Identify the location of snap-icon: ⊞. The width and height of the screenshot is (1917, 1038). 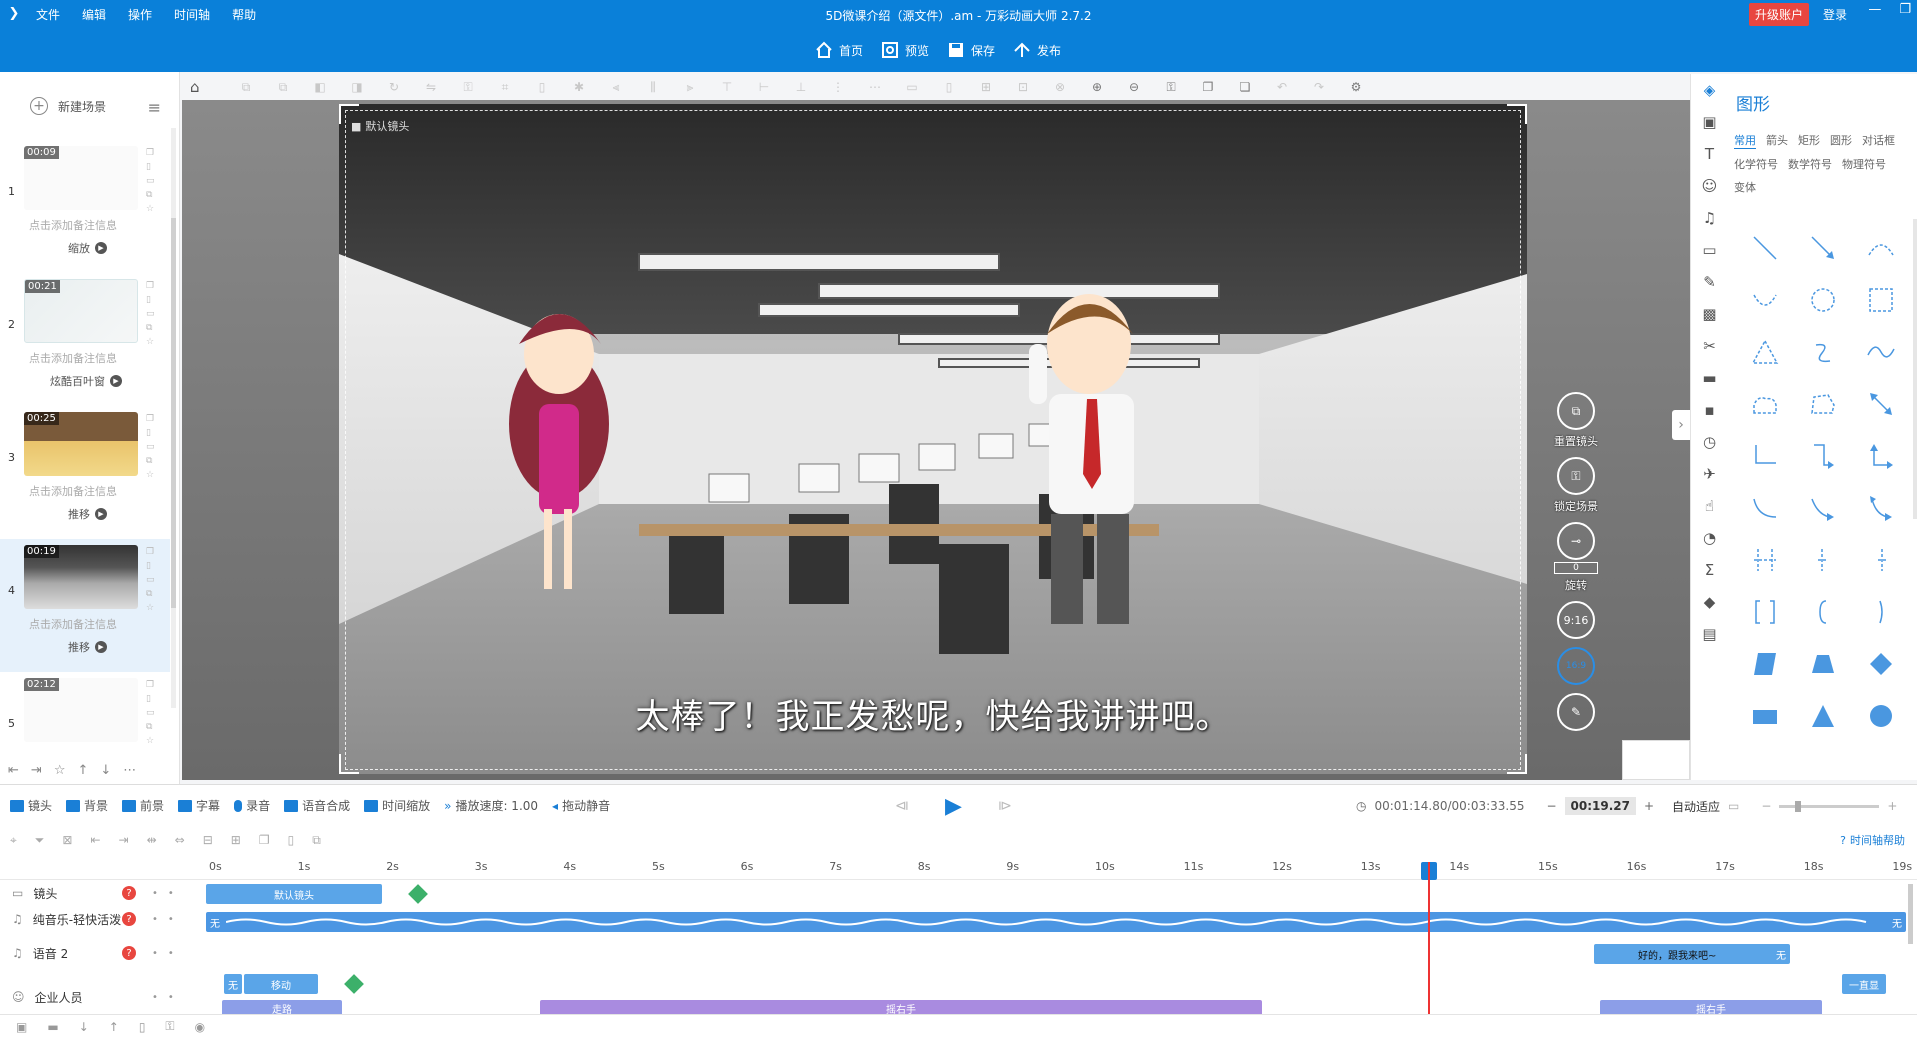
(236, 840).